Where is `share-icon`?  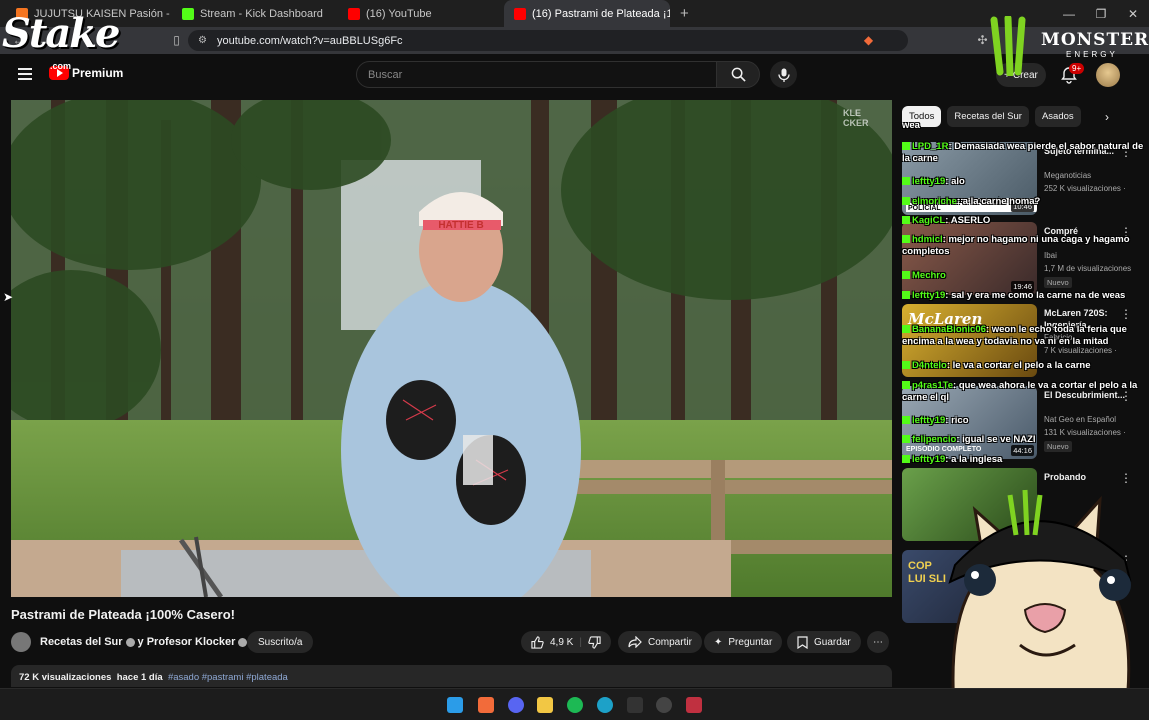
share-icon is located at coordinates (635, 642).